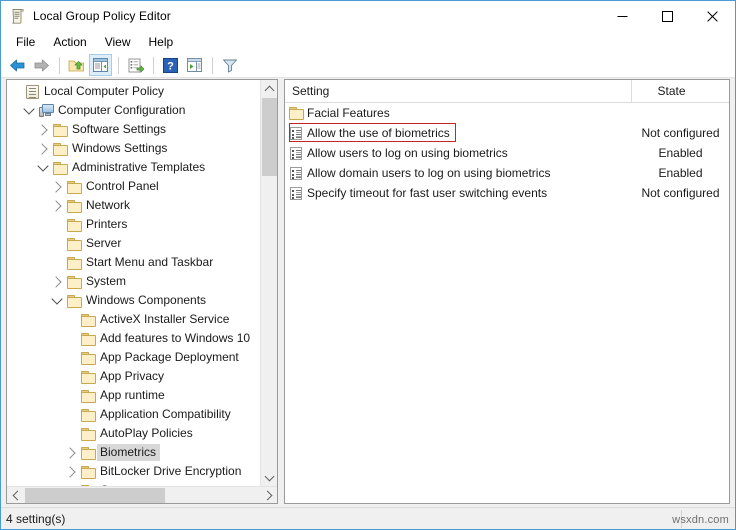  I want to click on tree-item: Printers, so click(134, 224).